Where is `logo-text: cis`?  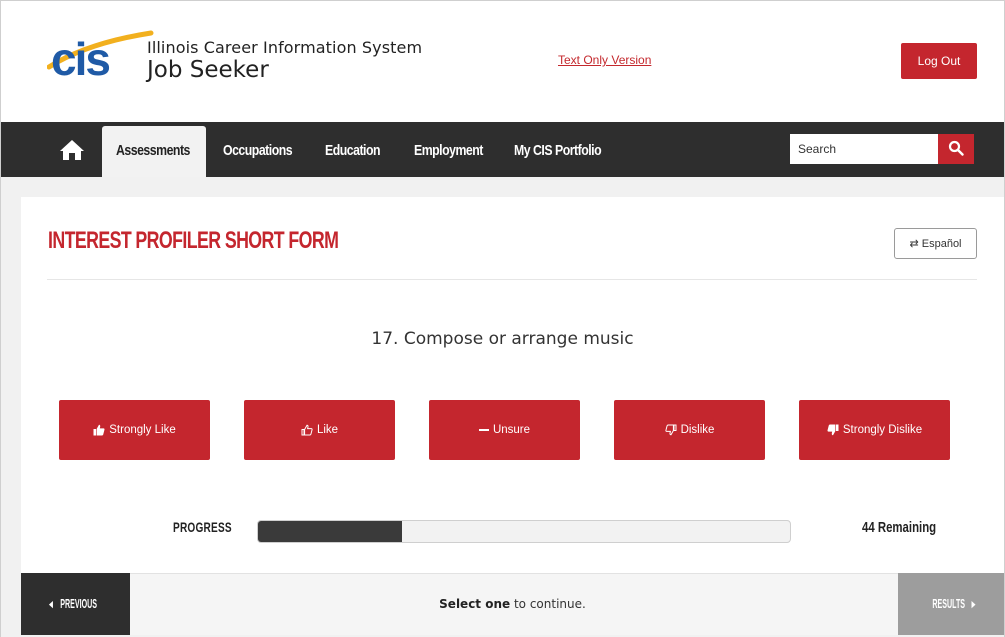 logo-text: cis is located at coordinates (80, 58).